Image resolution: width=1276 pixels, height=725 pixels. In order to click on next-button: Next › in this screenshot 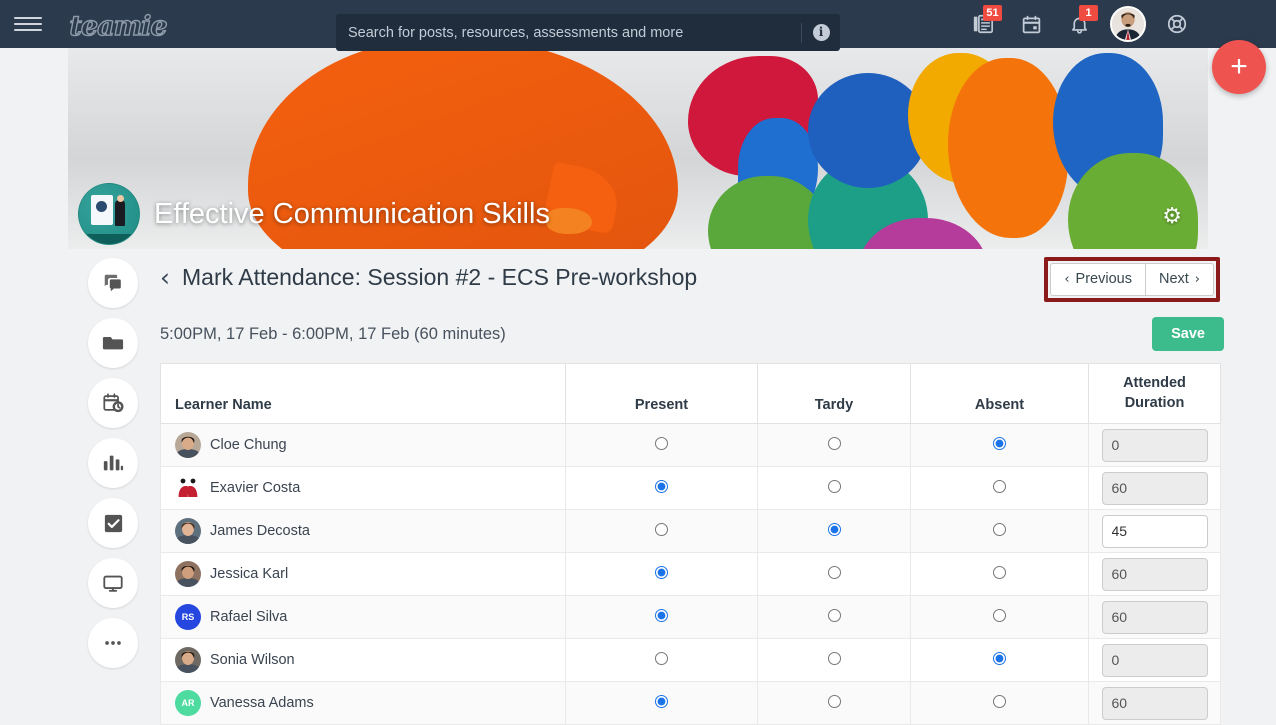, I will do `click(1179, 279)`.